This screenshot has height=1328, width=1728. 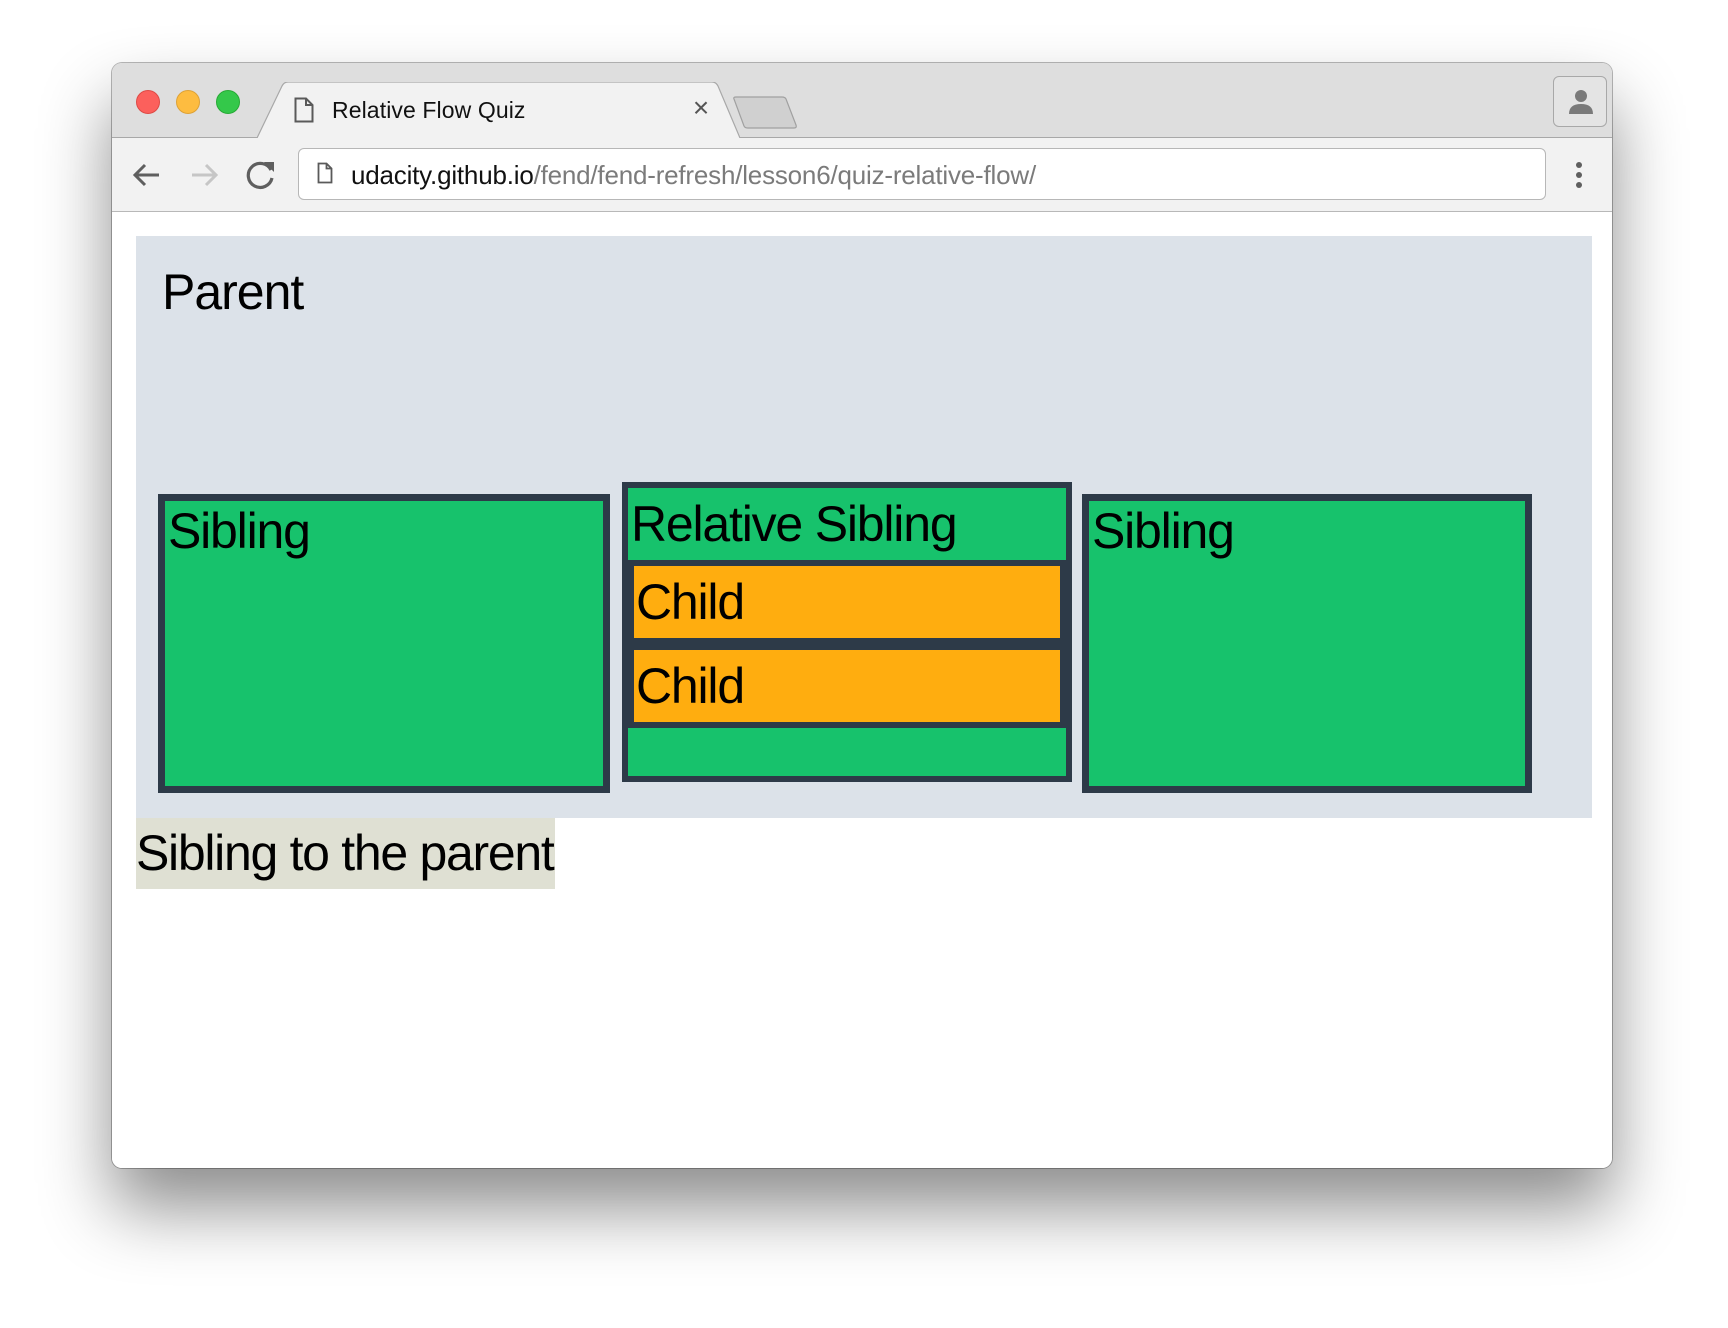 I want to click on relative-sibling-box: Relative Sibling Child Child, so click(x=847, y=632).